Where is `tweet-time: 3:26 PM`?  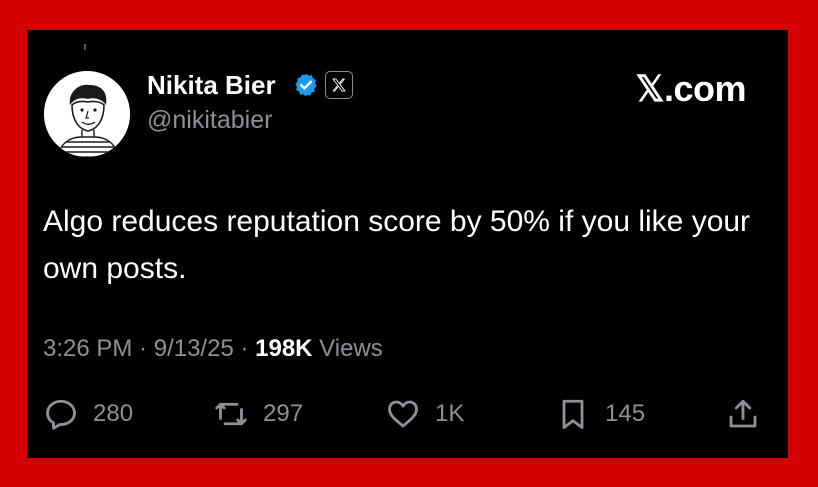
tweet-time: 3:26 PM is located at coordinates (87, 348).